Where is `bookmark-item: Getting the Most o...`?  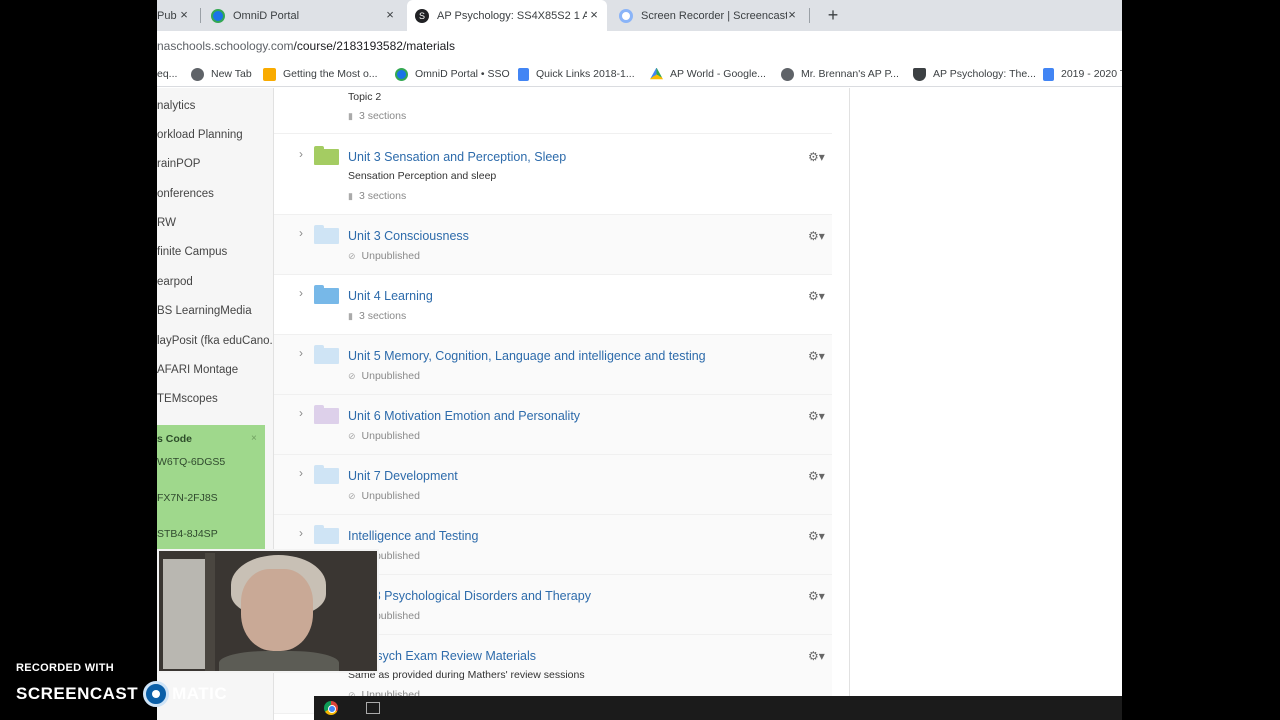
bookmark-item: Getting the Most o... is located at coordinates (320, 74).